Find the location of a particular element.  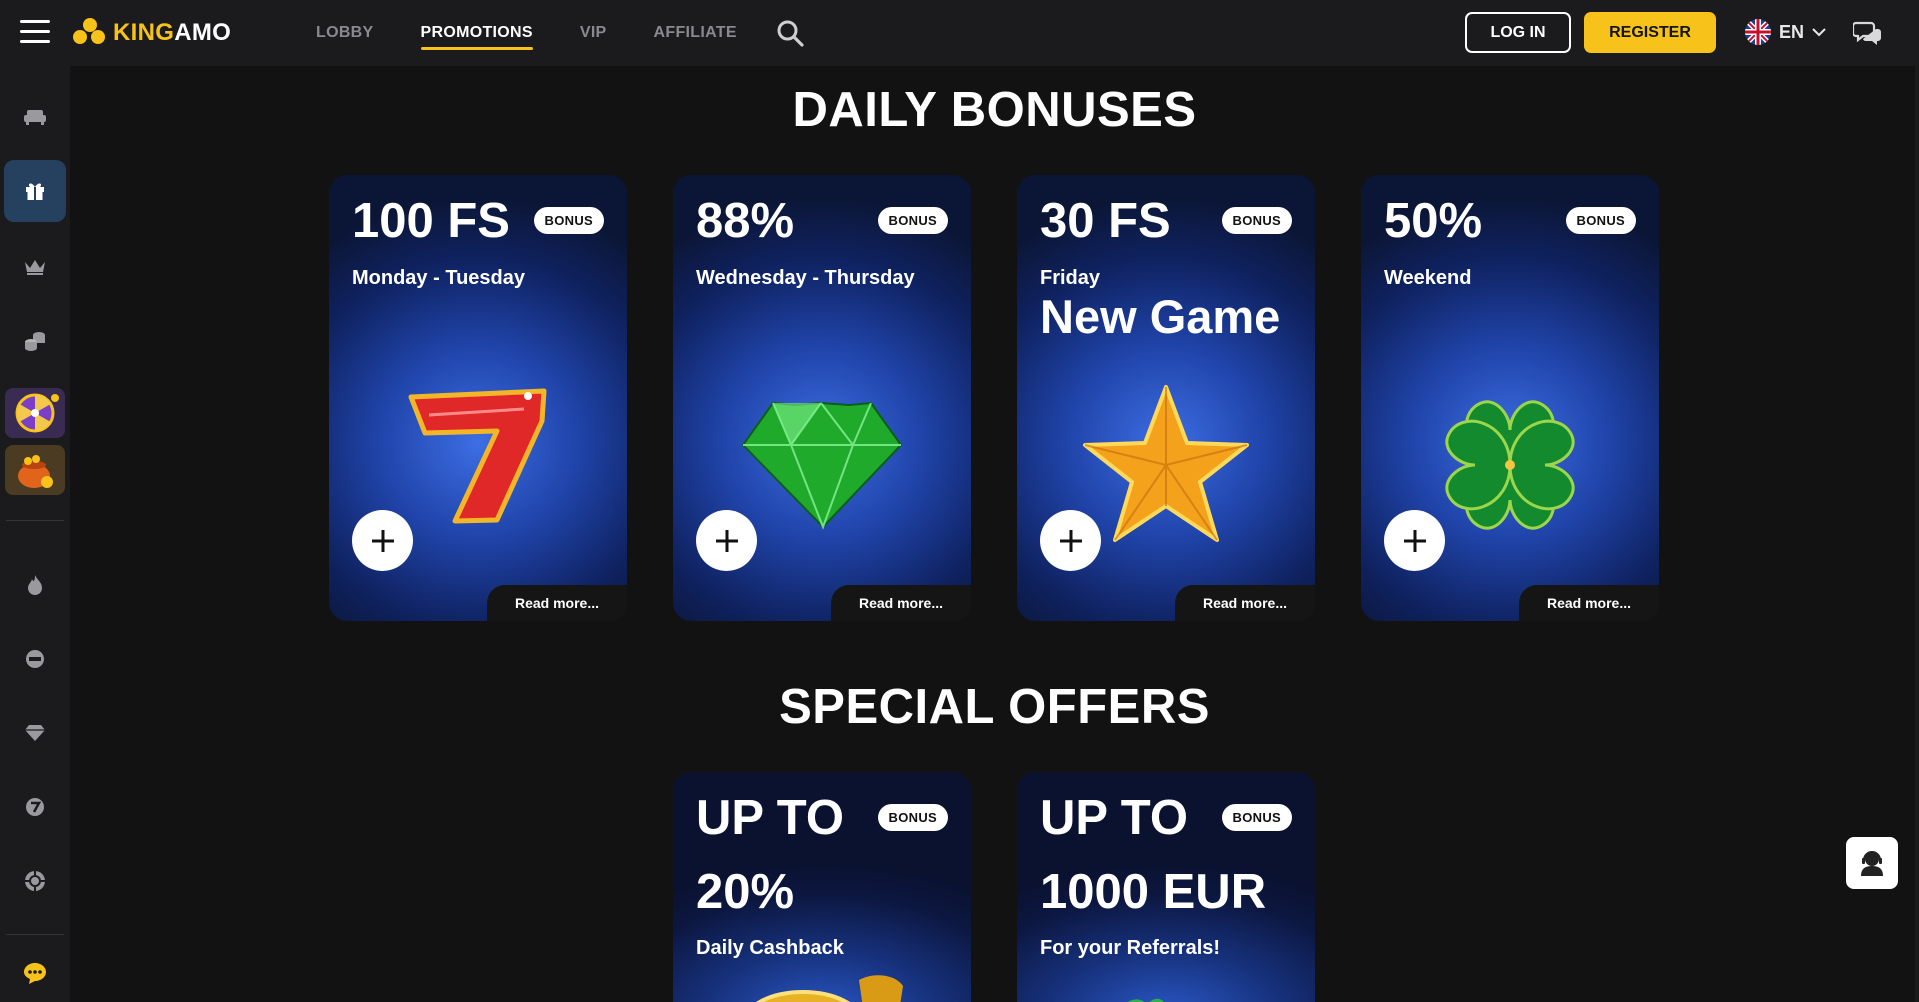

sidebar-item-live is located at coordinates (35, 881).